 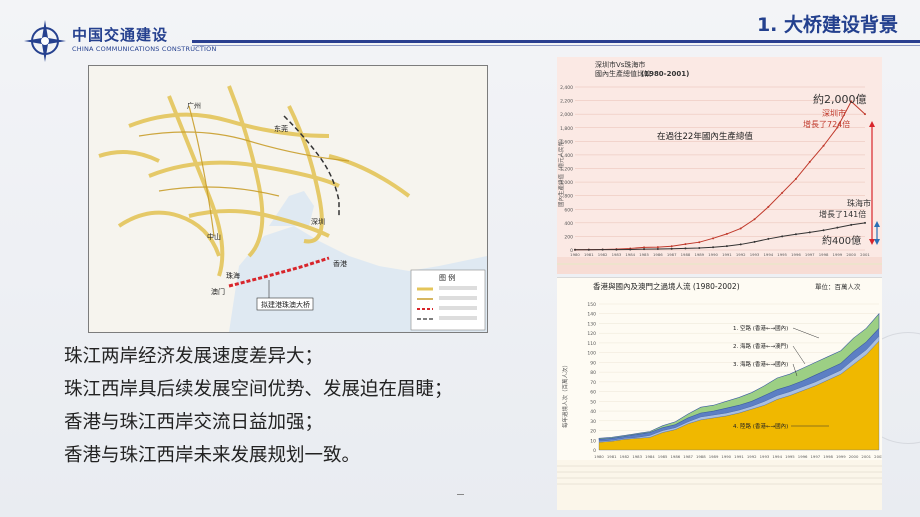 What do you see at coordinates (194, 422) in the screenshot?
I see `key-point: 香港与珠江西岸交流日益加强；` at bounding box center [194, 422].